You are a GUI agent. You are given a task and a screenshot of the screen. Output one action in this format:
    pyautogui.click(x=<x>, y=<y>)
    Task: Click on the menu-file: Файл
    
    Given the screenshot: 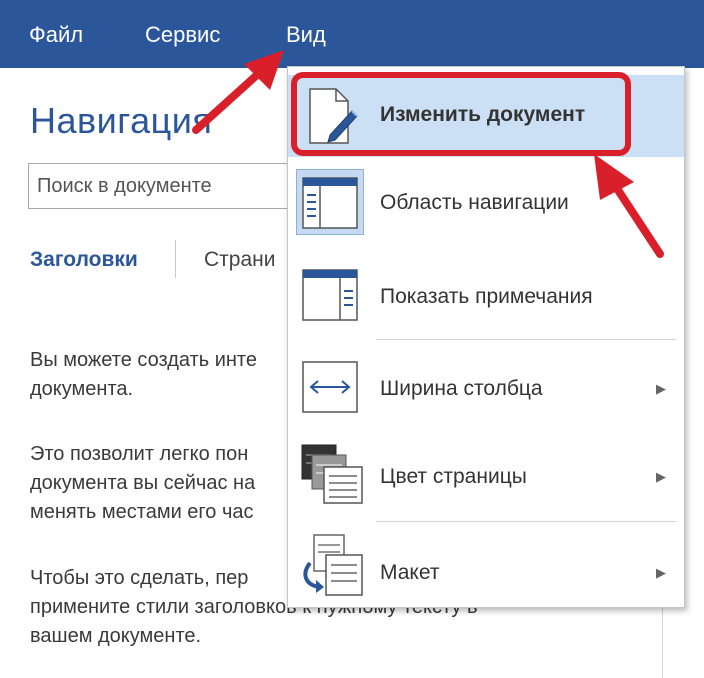 What is the action you would take?
    pyautogui.click(x=56, y=35)
    